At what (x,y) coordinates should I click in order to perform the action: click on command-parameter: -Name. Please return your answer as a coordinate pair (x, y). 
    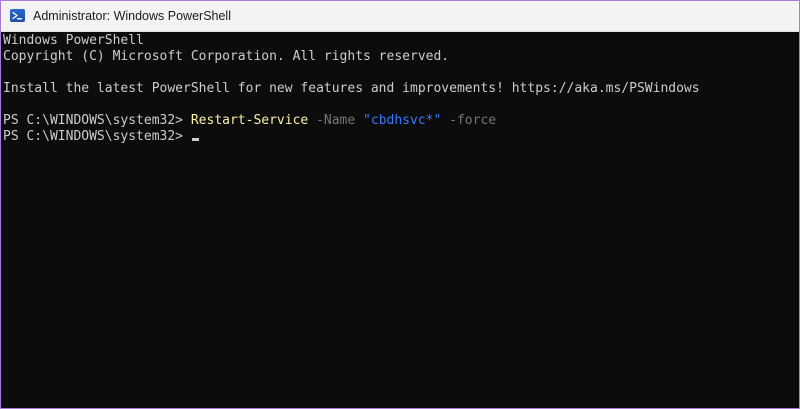
    Looking at the image, I should click on (336, 120).